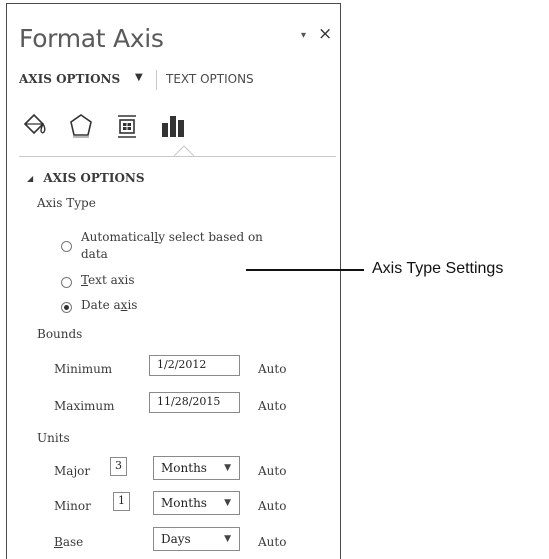 Image resolution: width=549 pixels, height=559 pixels. I want to click on axis-options-icon, so click(173, 126).